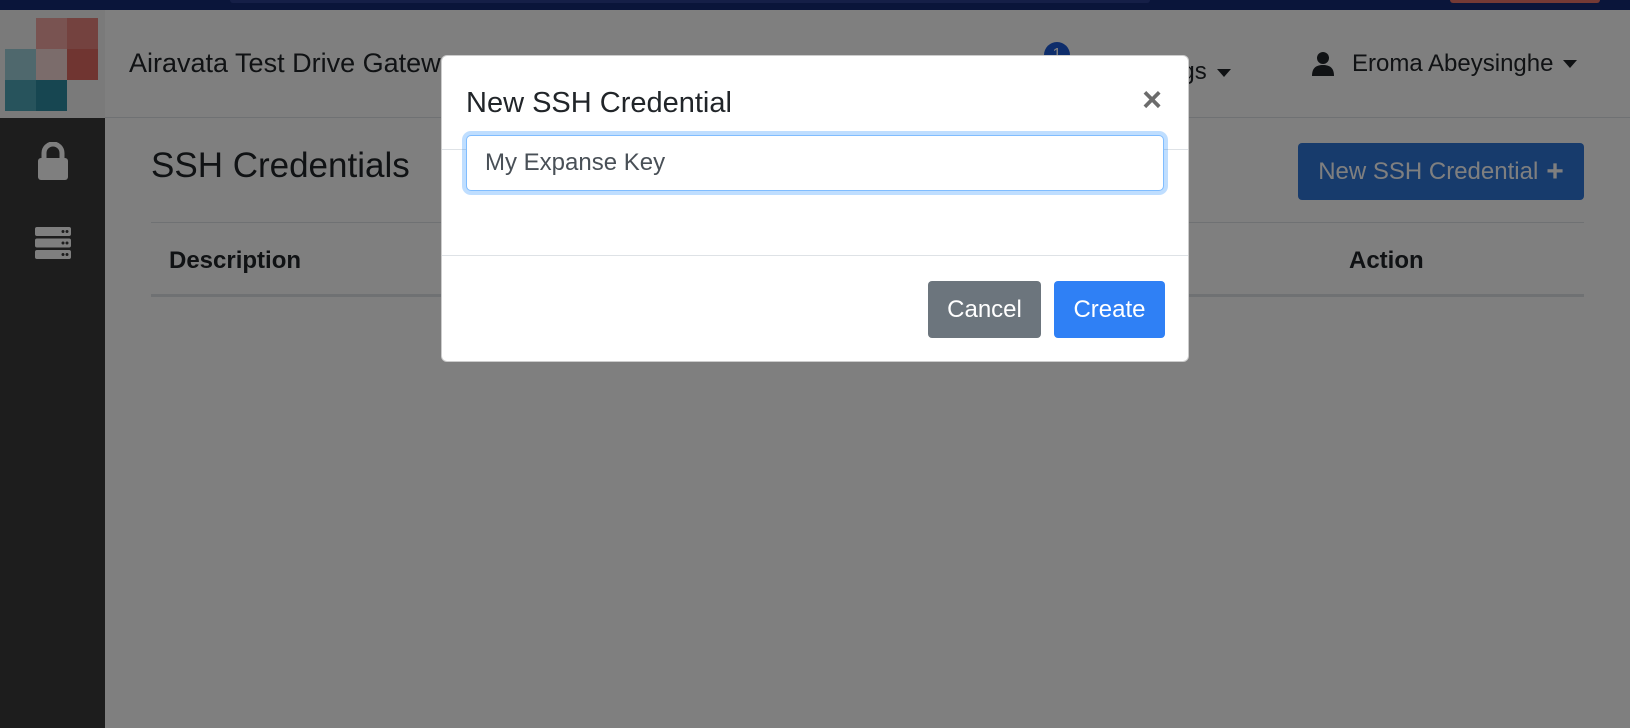 This screenshot has height=728, width=1630. What do you see at coordinates (599, 103) in the screenshot?
I see `dialog-title: New SSH Credential` at bounding box center [599, 103].